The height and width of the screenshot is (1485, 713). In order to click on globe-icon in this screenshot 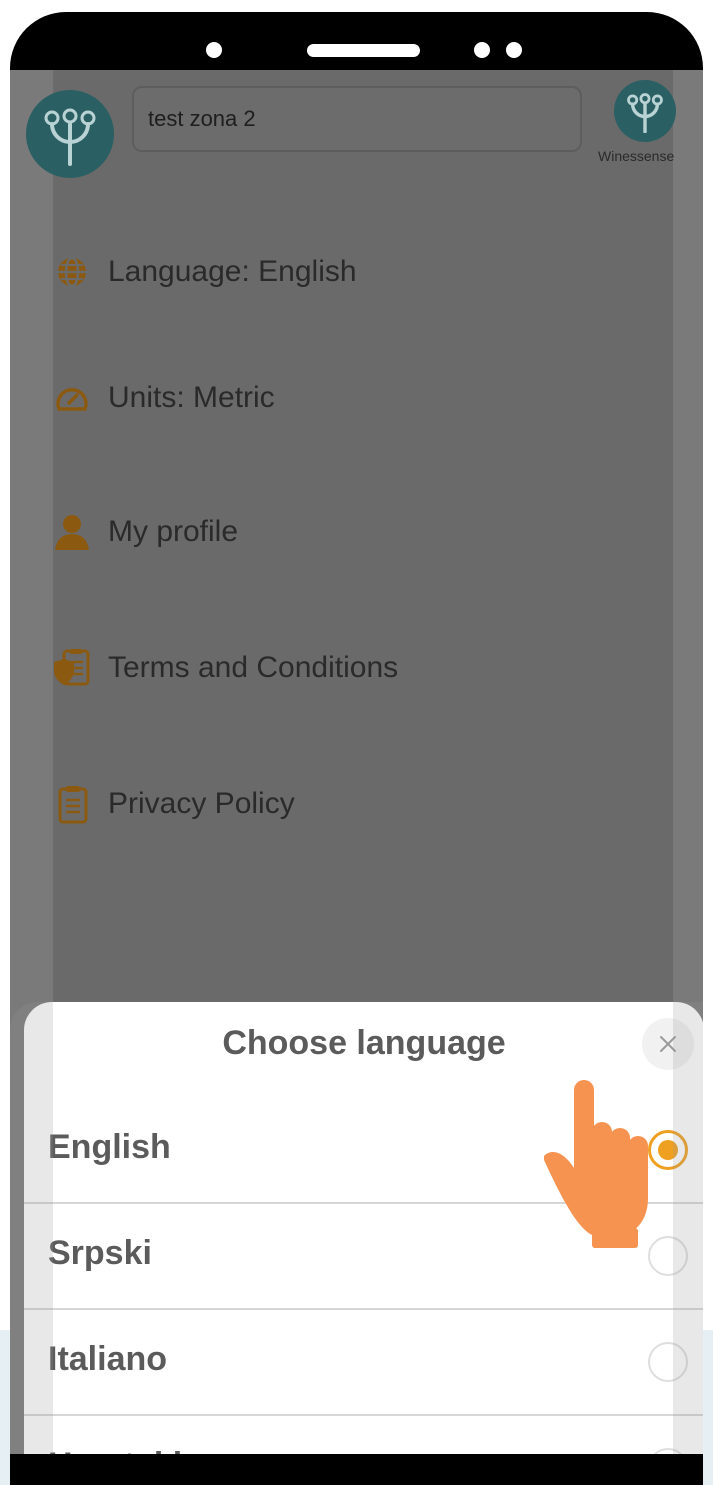, I will do `click(72, 272)`.